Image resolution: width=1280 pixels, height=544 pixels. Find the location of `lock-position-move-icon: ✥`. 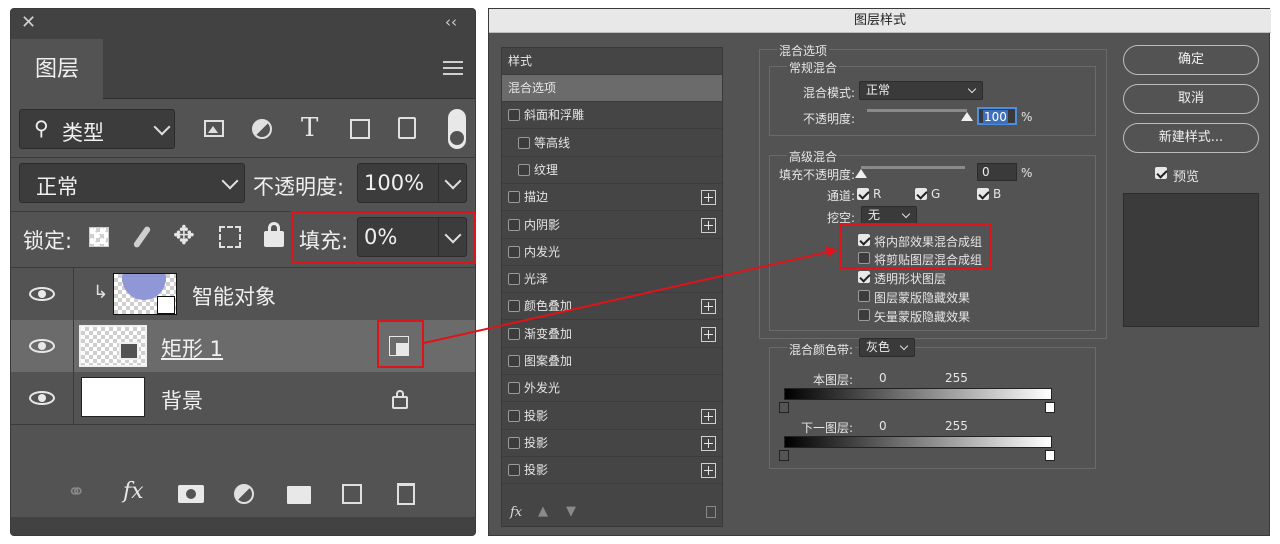

lock-position-move-icon: ✥ is located at coordinates (184, 236).